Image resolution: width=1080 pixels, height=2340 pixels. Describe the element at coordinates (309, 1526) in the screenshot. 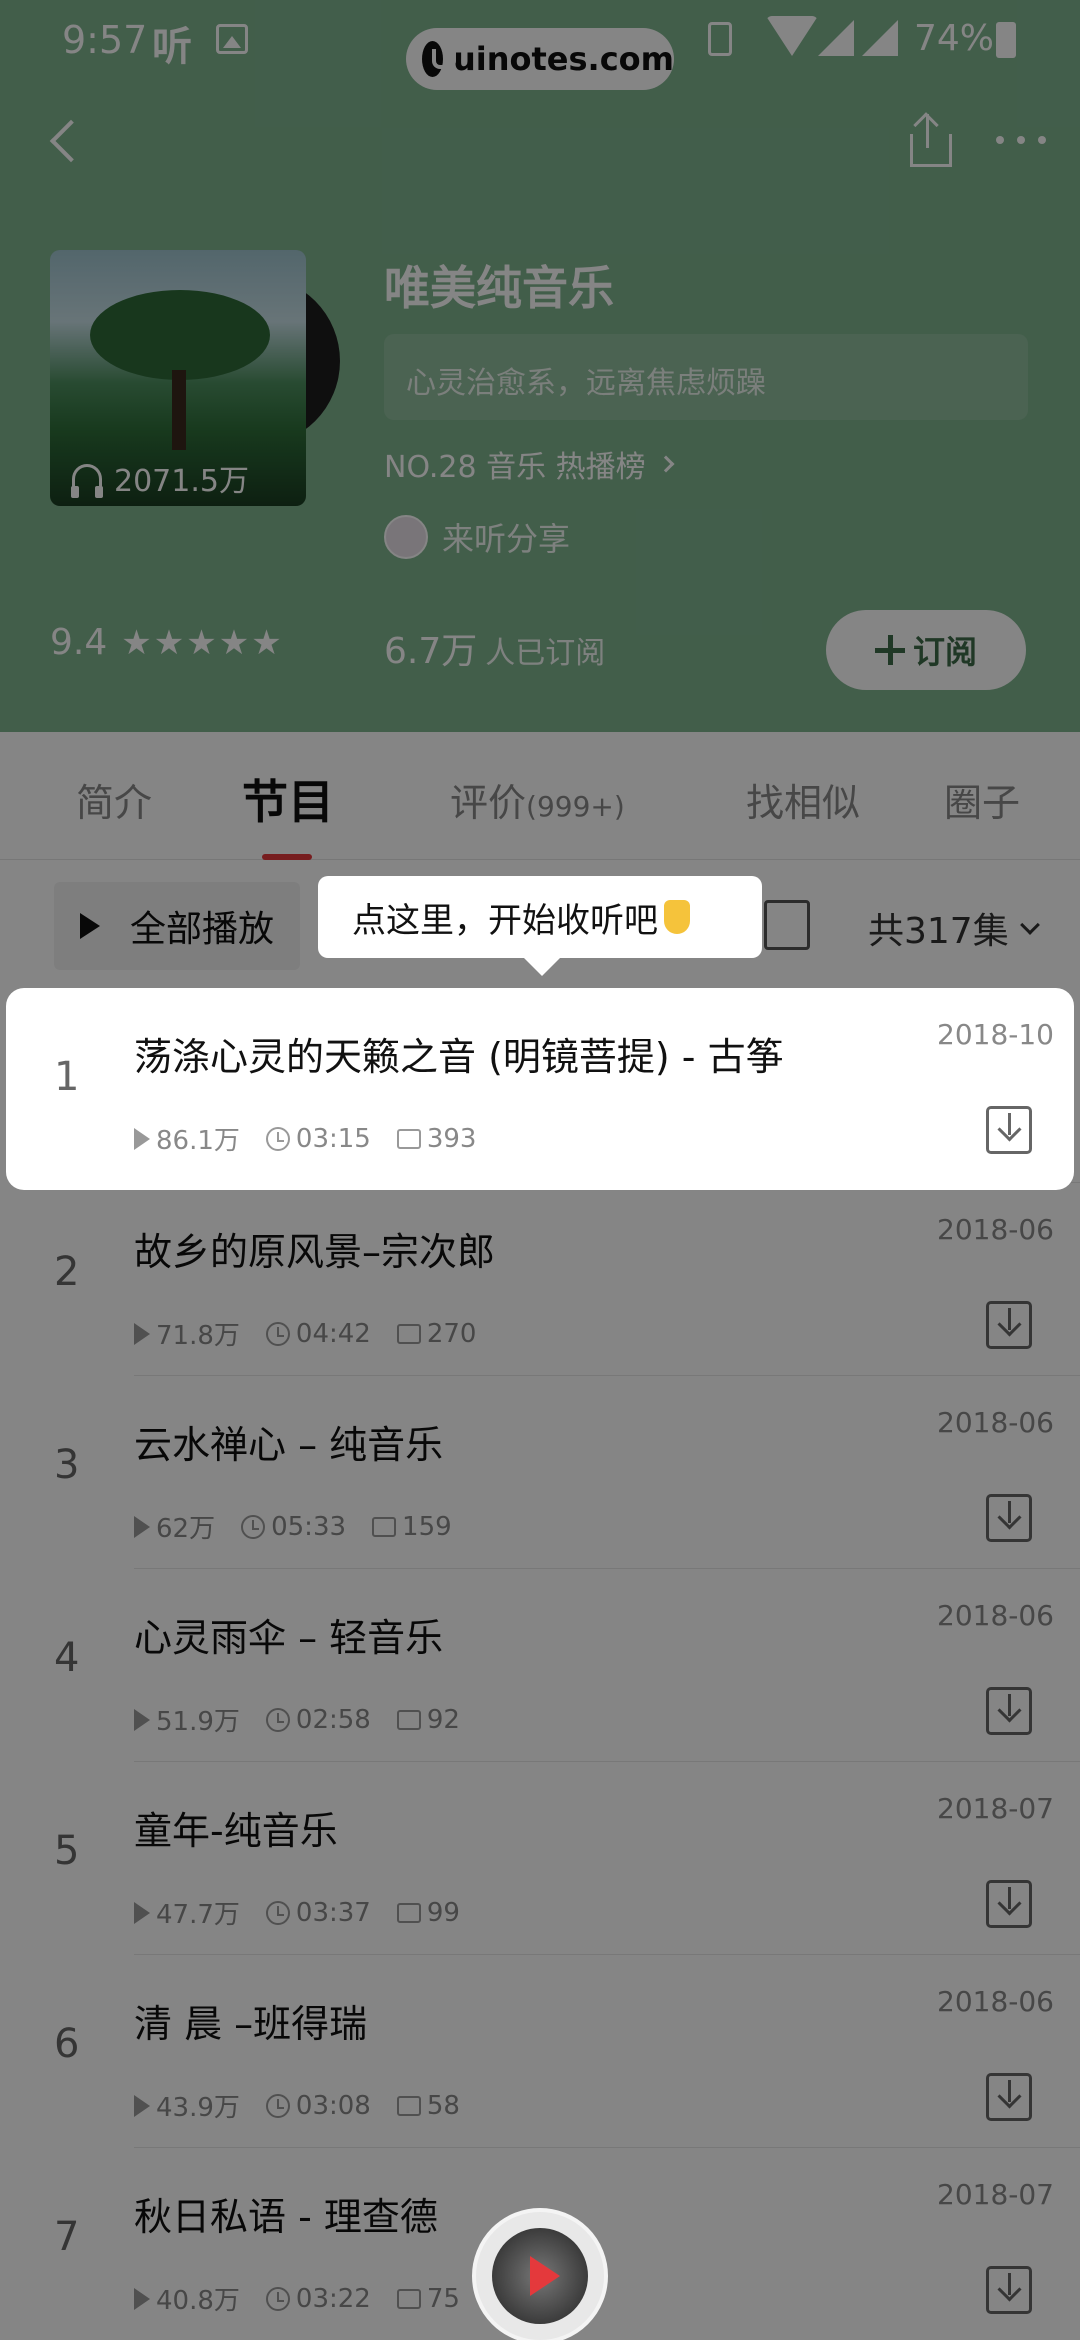

I see `episode-duration: 05:33` at that location.